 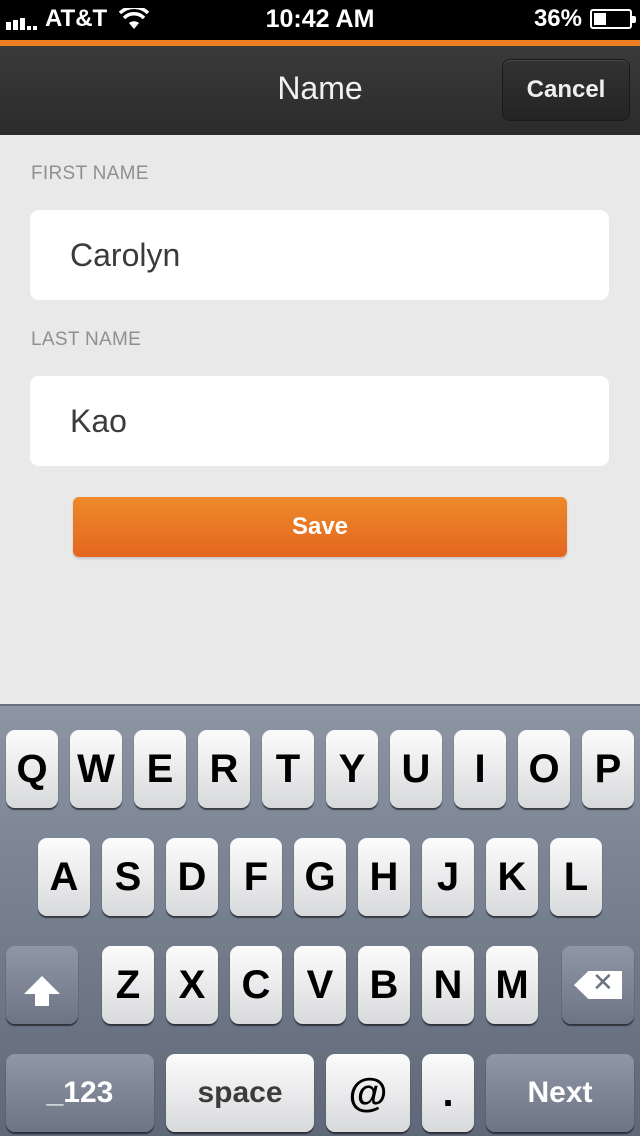 I want to click on key-t: T, so click(x=288, y=769).